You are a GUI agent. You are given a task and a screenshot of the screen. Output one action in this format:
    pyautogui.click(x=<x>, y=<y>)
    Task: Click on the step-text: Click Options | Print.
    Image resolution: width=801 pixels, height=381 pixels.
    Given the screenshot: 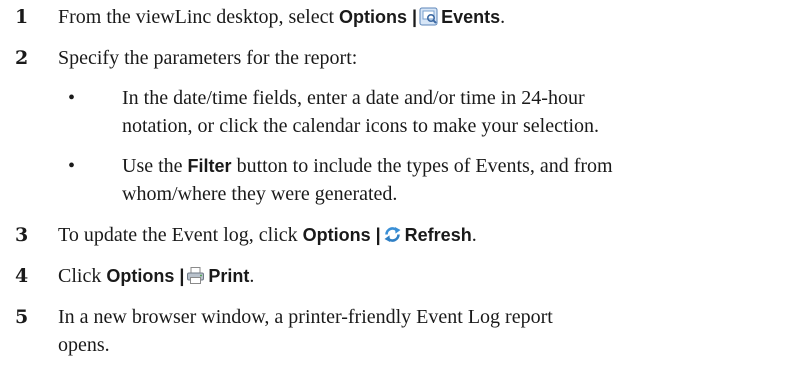 What is the action you would take?
    pyautogui.click(x=156, y=276)
    